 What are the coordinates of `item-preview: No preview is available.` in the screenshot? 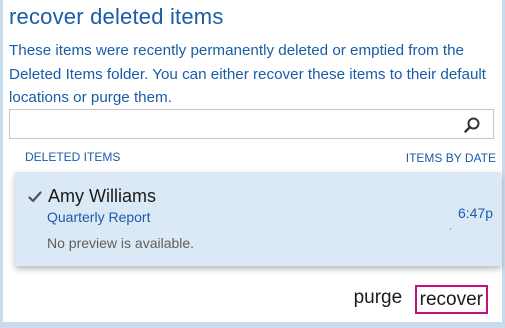 It's located at (121, 243).